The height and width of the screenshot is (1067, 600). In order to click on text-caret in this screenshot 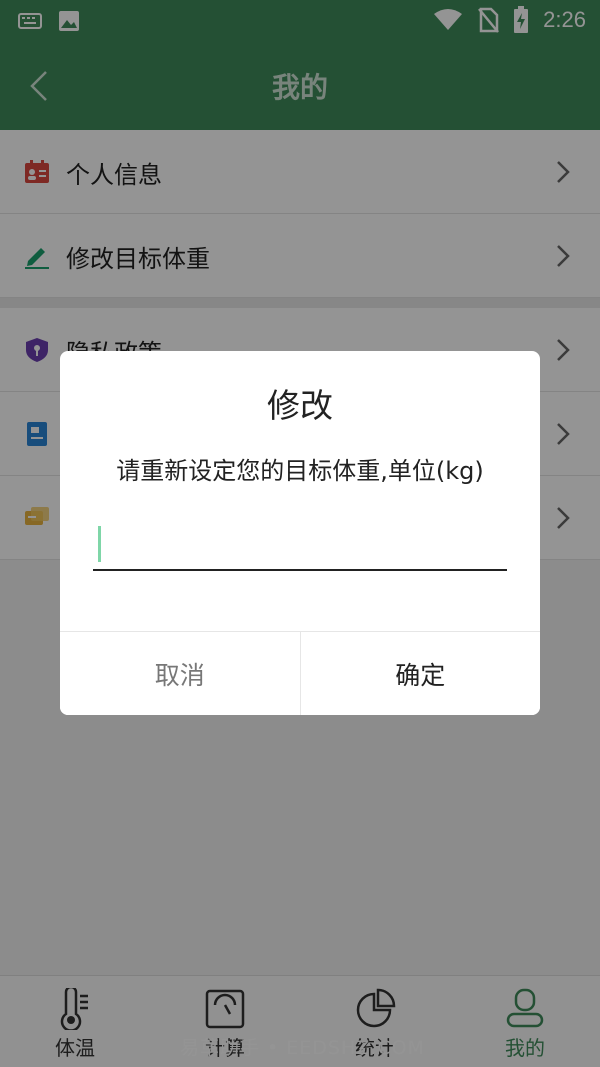, I will do `click(99, 544)`.